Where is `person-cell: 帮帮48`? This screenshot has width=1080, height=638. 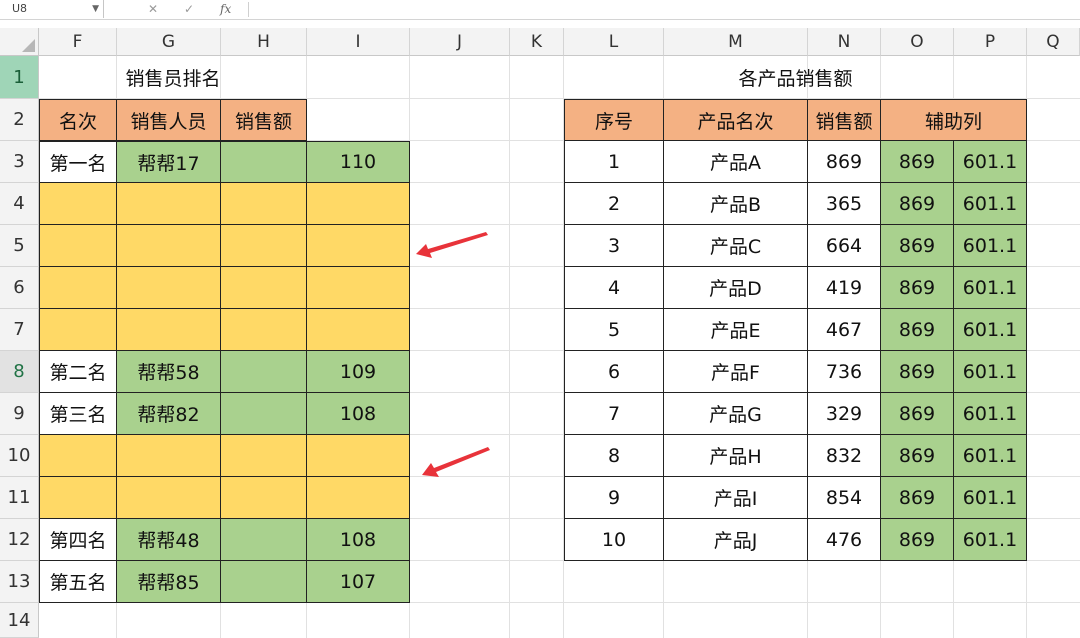 person-cell: 帮帮48 is located at coordinates (169, 540).